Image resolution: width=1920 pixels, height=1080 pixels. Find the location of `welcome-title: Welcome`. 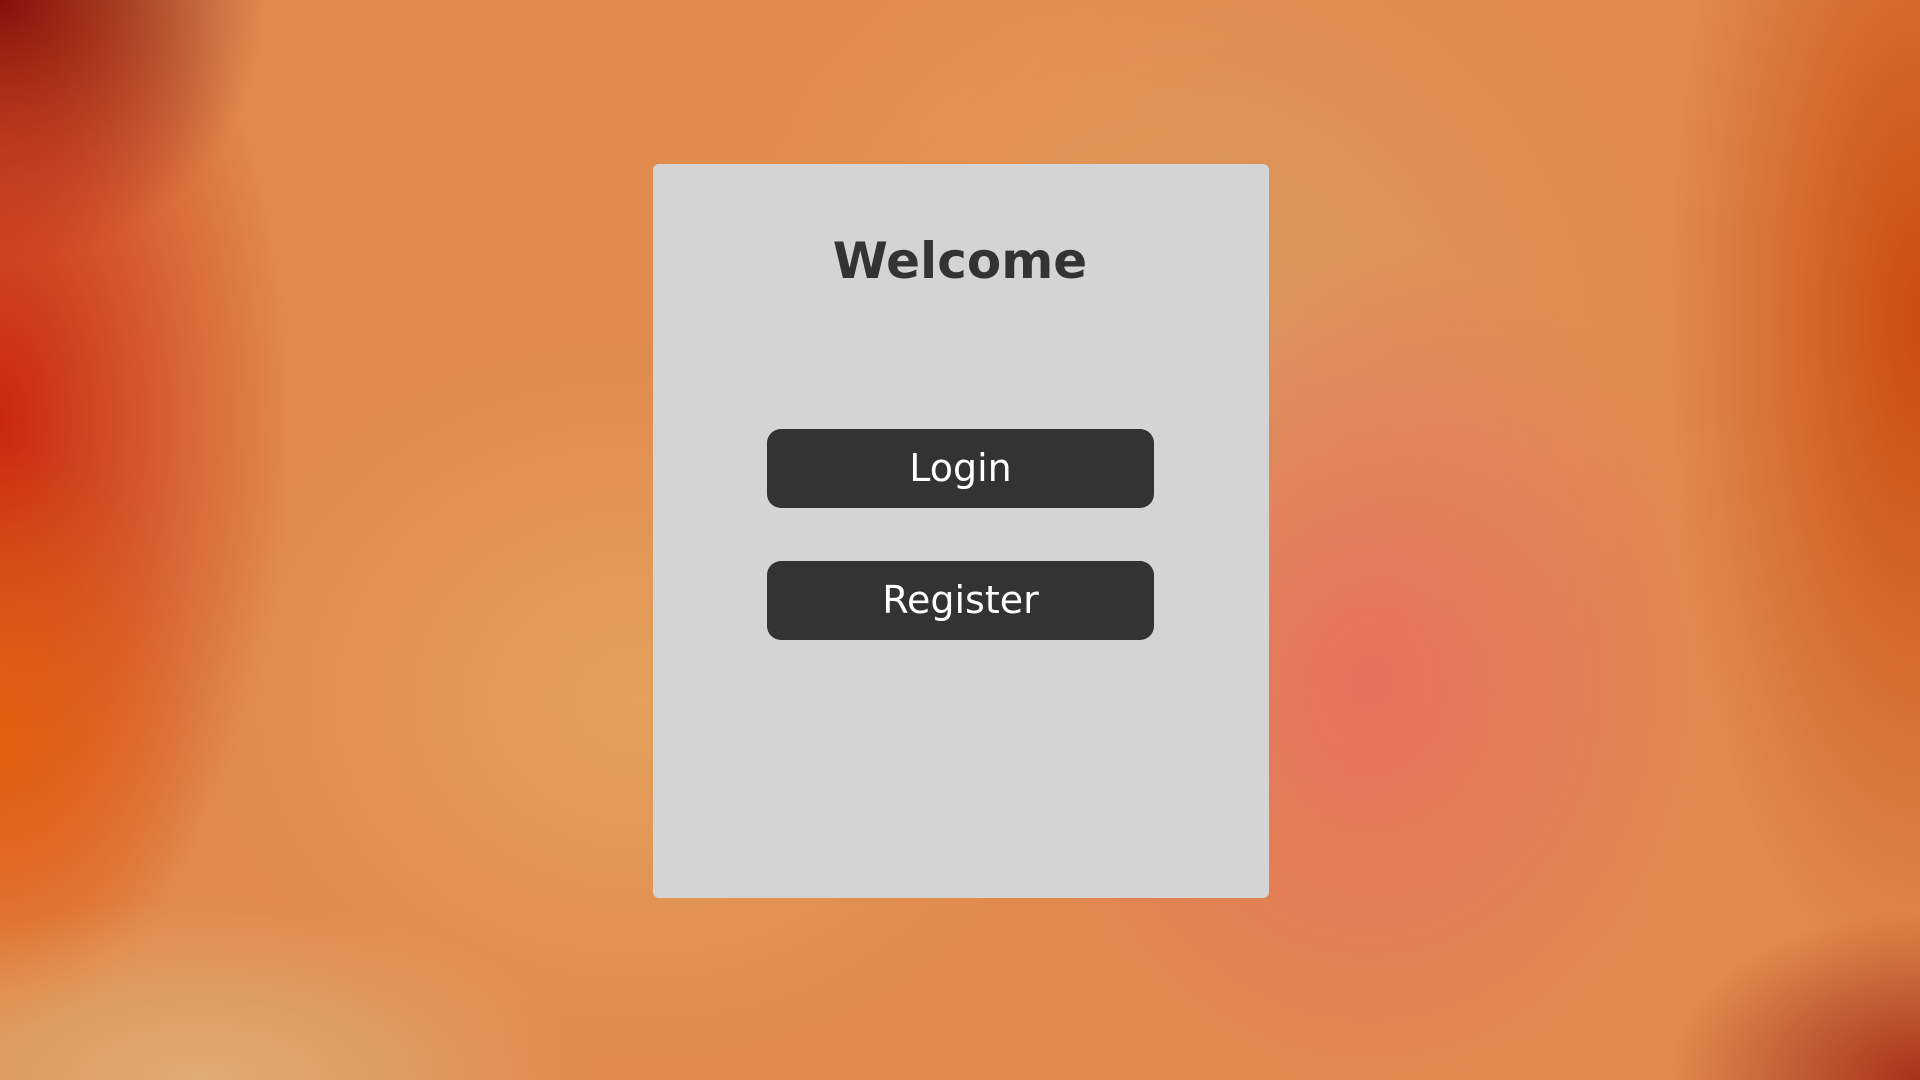

welcome-title: Welcome is located at coordinates (960, 261).